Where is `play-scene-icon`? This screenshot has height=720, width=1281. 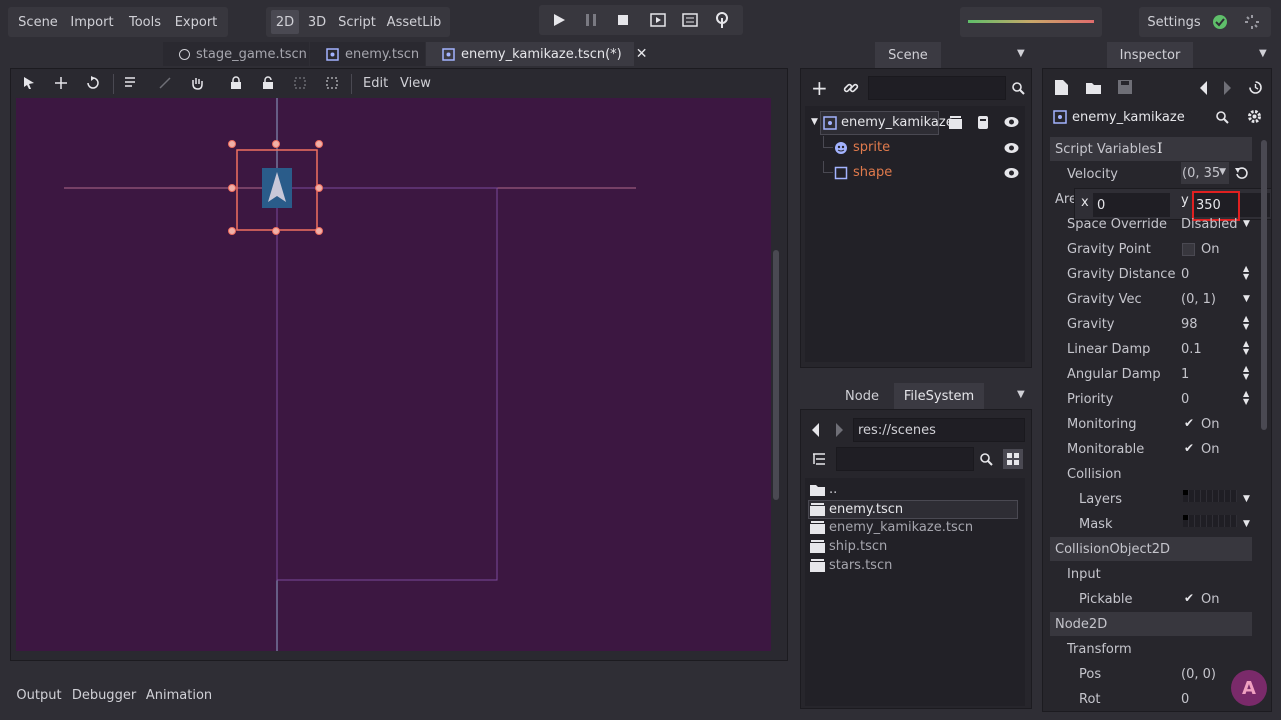
play-scene-icon is located at coordinates (658, 20).